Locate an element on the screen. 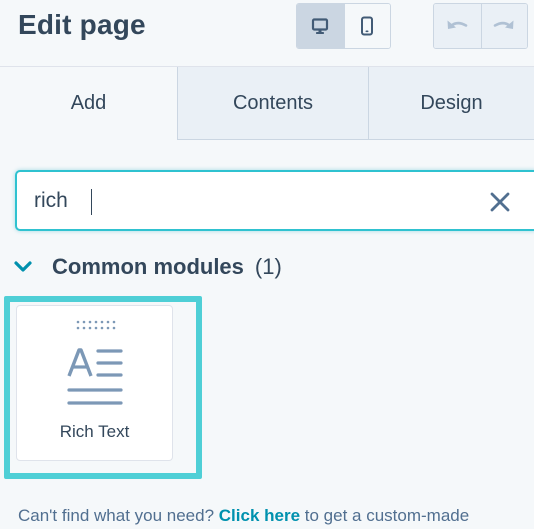 The height and width of the screenshot is (529, 534). history-group is located at coordinates (480, 26).